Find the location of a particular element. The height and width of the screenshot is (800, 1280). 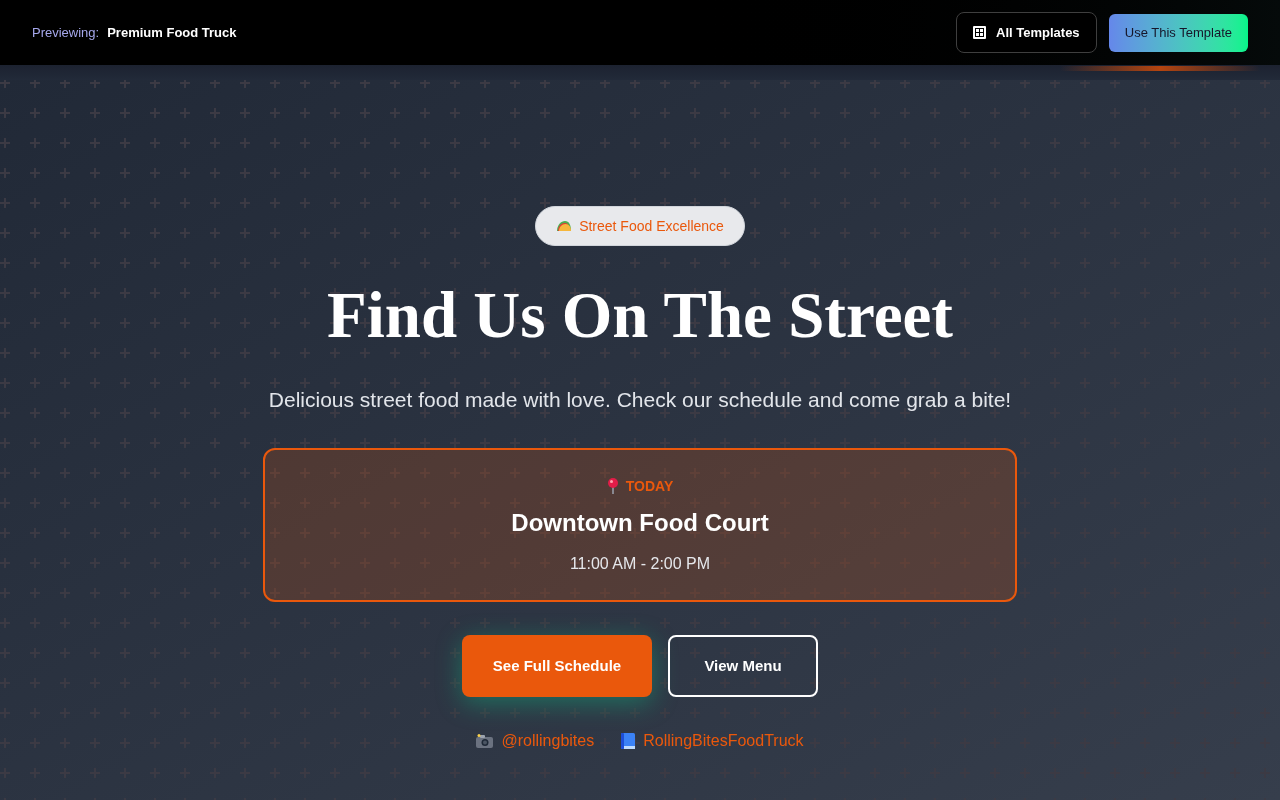

opening-hours: 11:00 AM - 2:00 PM is located at coordinates (640, 564).